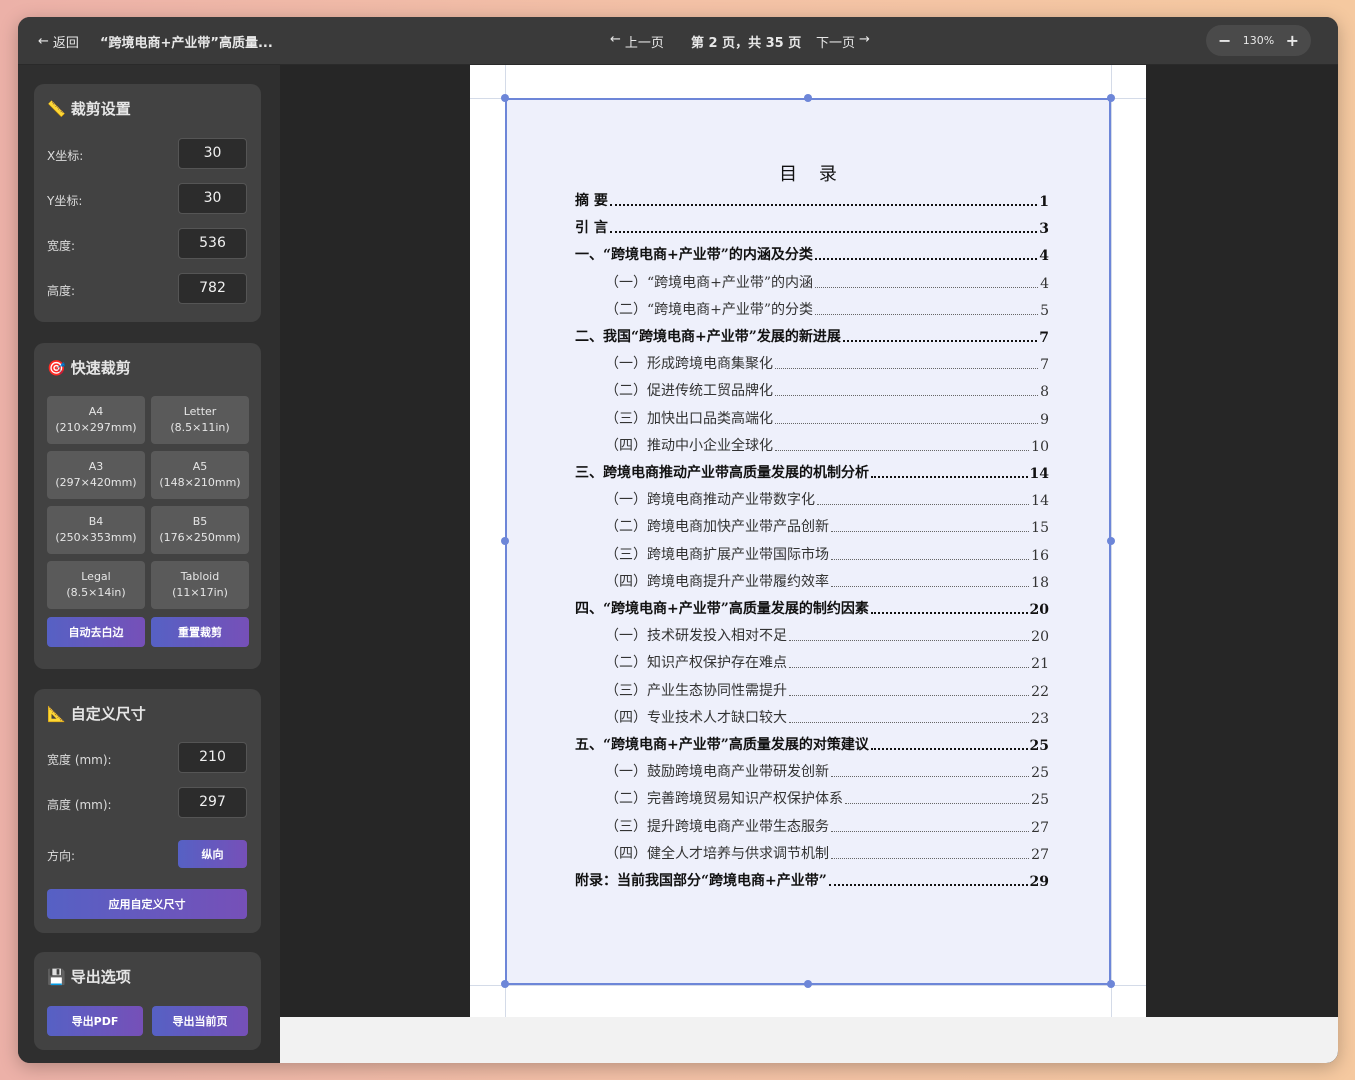 Image resolution: width=1355 pixels, height=1080 pixels. Describe the element at coordinates (1292, 40) in the screenshot. I see `zoom-in-button: +` at that location.